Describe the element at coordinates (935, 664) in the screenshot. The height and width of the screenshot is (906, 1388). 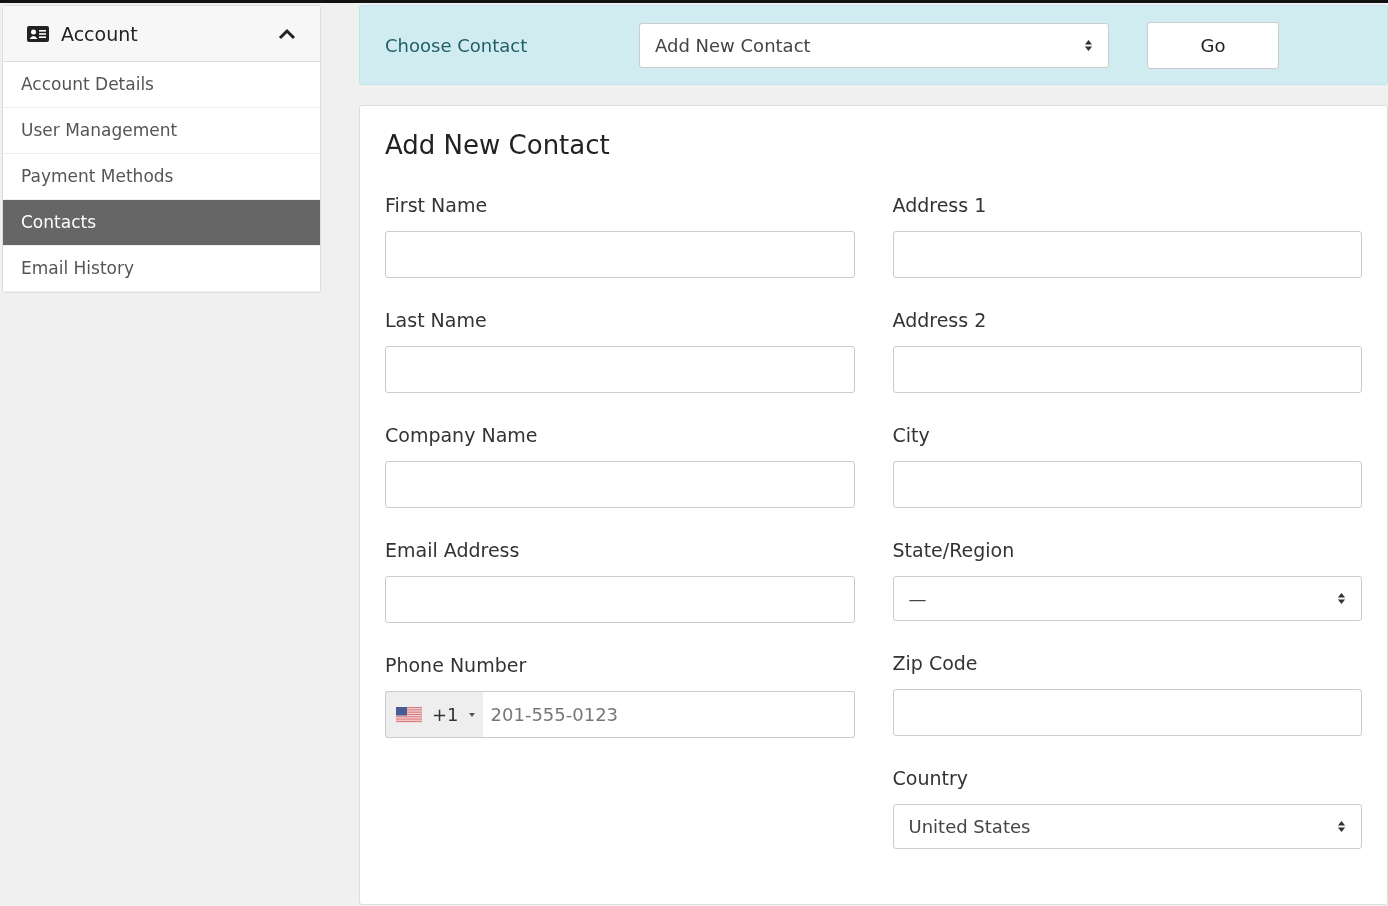
I see `field-label: Zip Code` at that location.